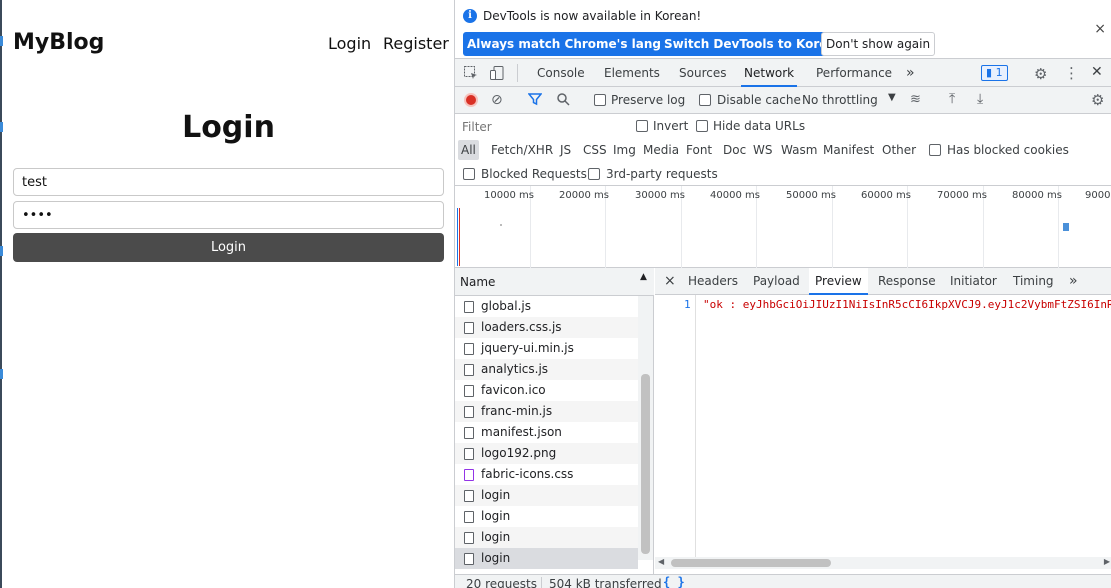  What do you see at coordinates (973, 281) in the screenshot?
I see `tab-initiator: Initiator` at bounding box center [973, 281].